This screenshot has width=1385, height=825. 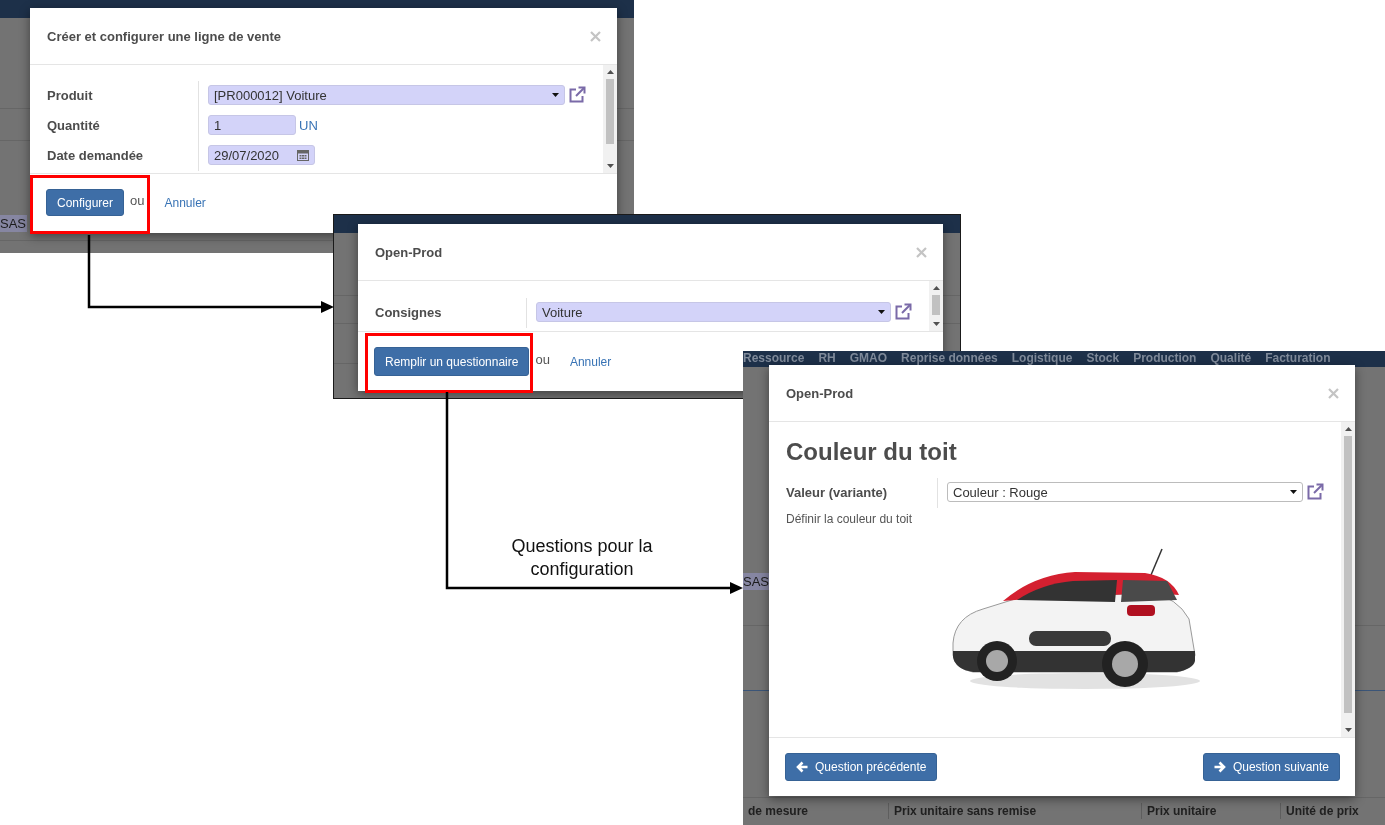 I want to click on dropdown-field: Couleur : Rouge, so click(x=1125, y=492).